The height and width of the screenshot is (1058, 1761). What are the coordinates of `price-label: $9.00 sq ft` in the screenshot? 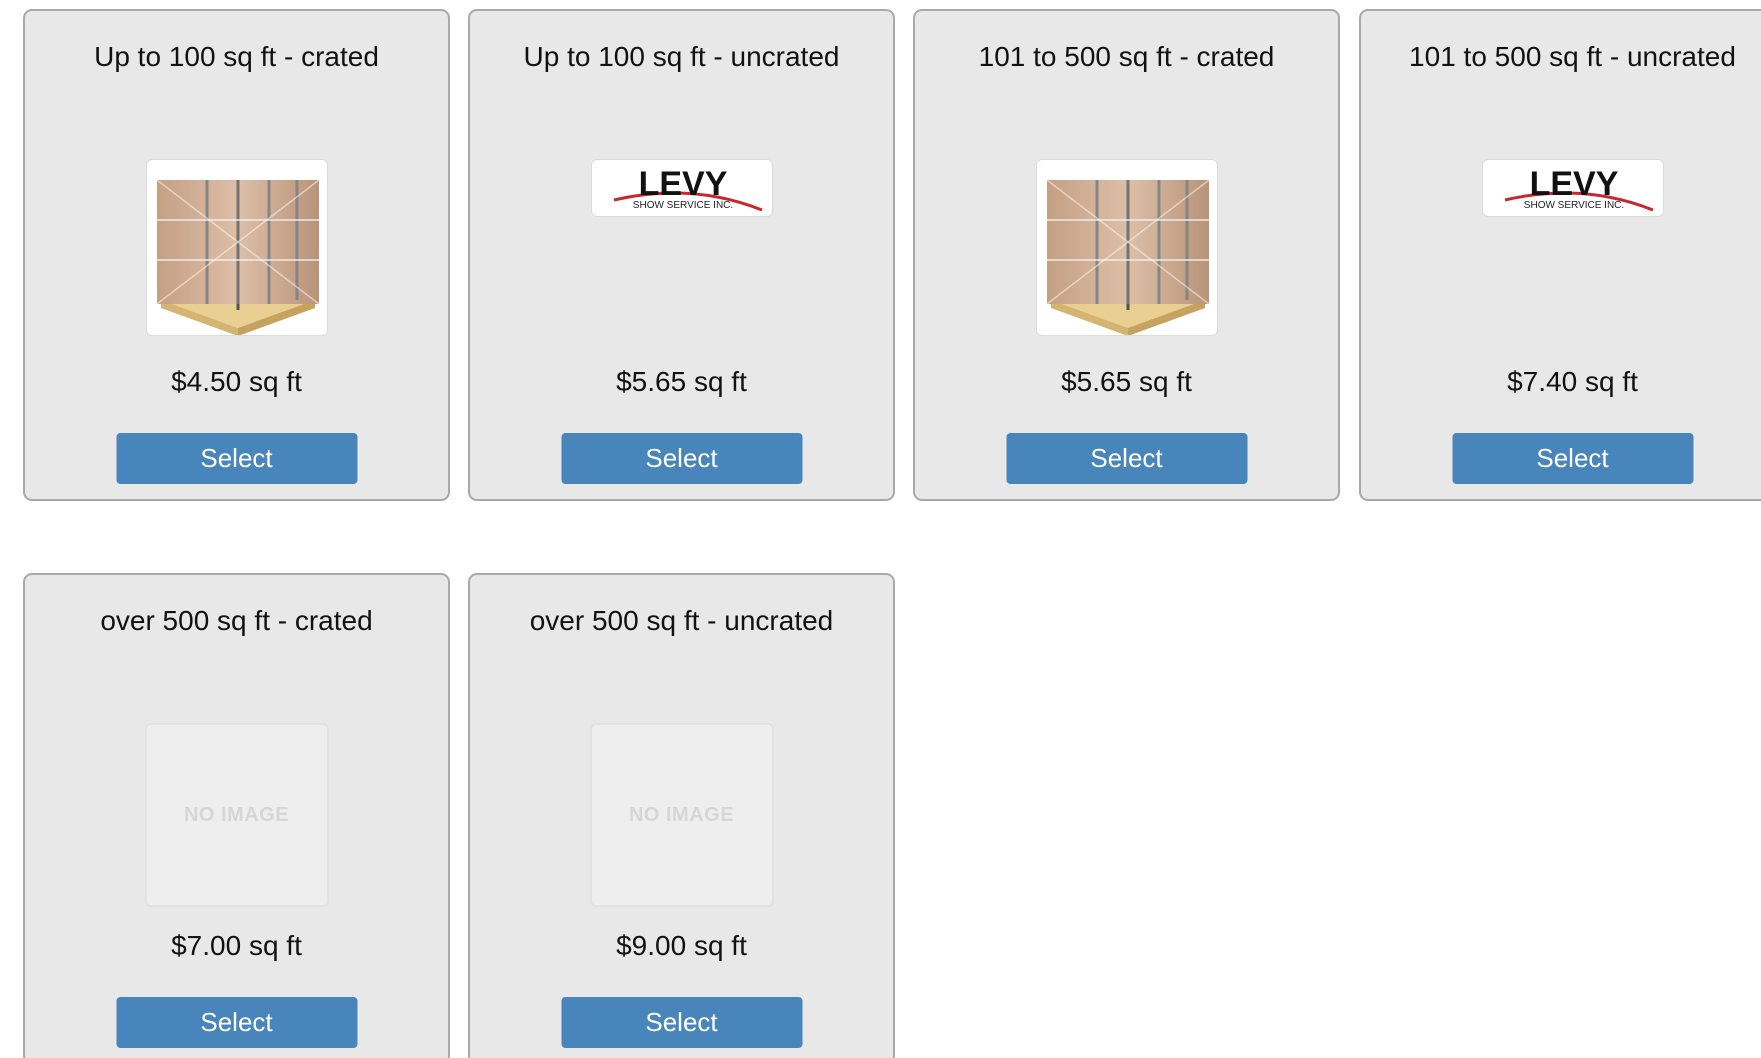 It's located at (681, 945).